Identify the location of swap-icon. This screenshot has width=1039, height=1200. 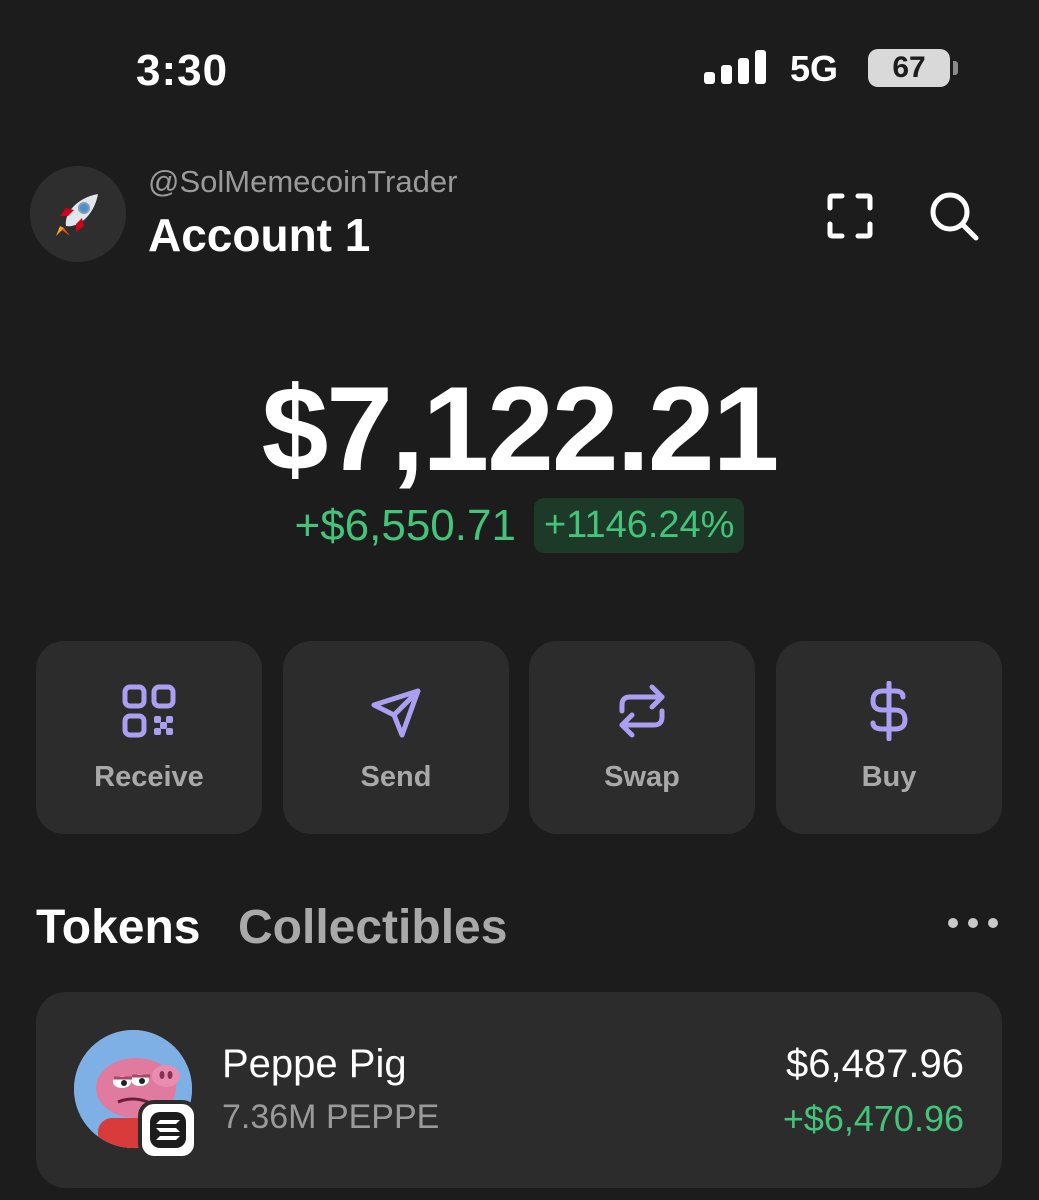
(642, 711).